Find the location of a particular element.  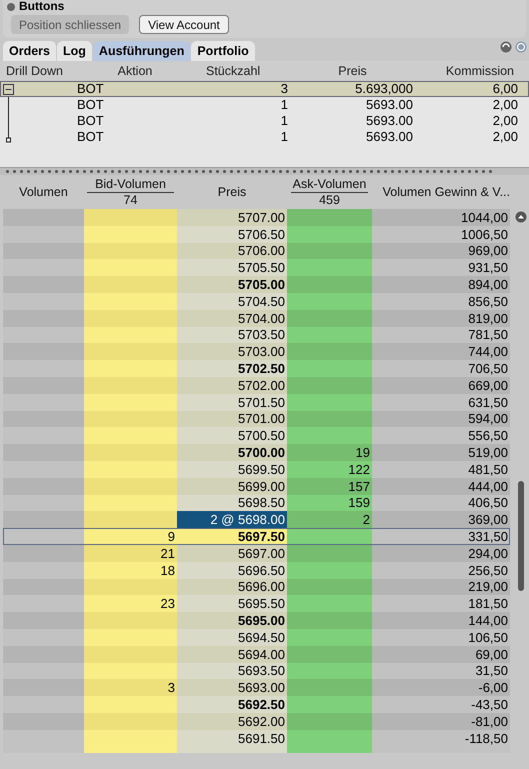

price-cell: 5693.00 is located at coordinates (232, 687).